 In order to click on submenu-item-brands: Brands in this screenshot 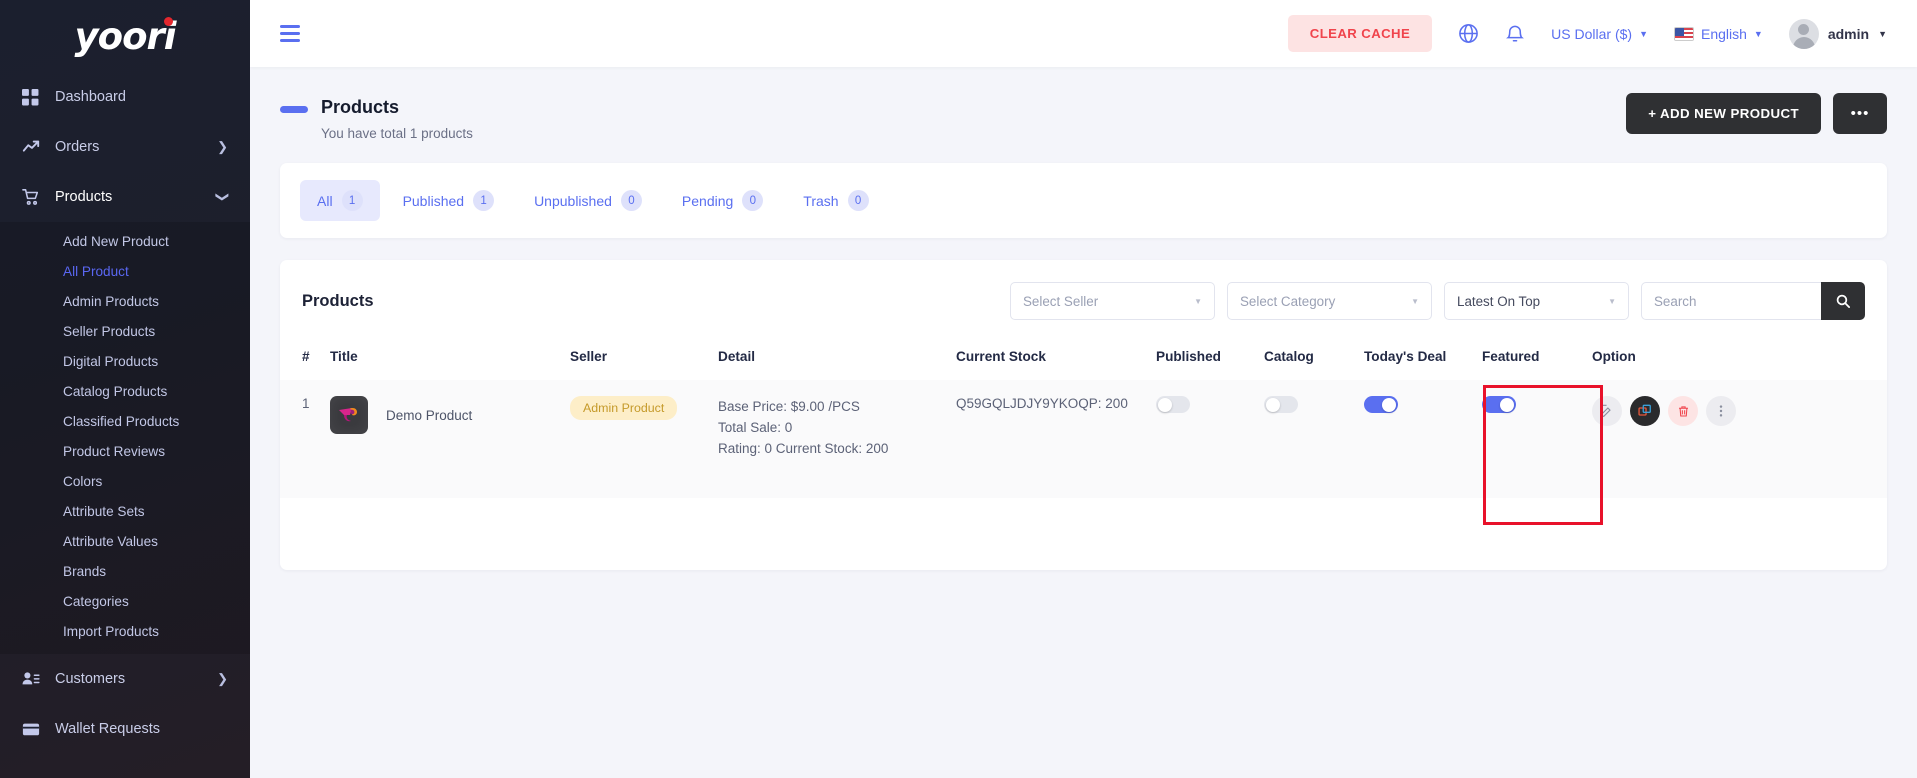, I will do `click(125, 571)`.